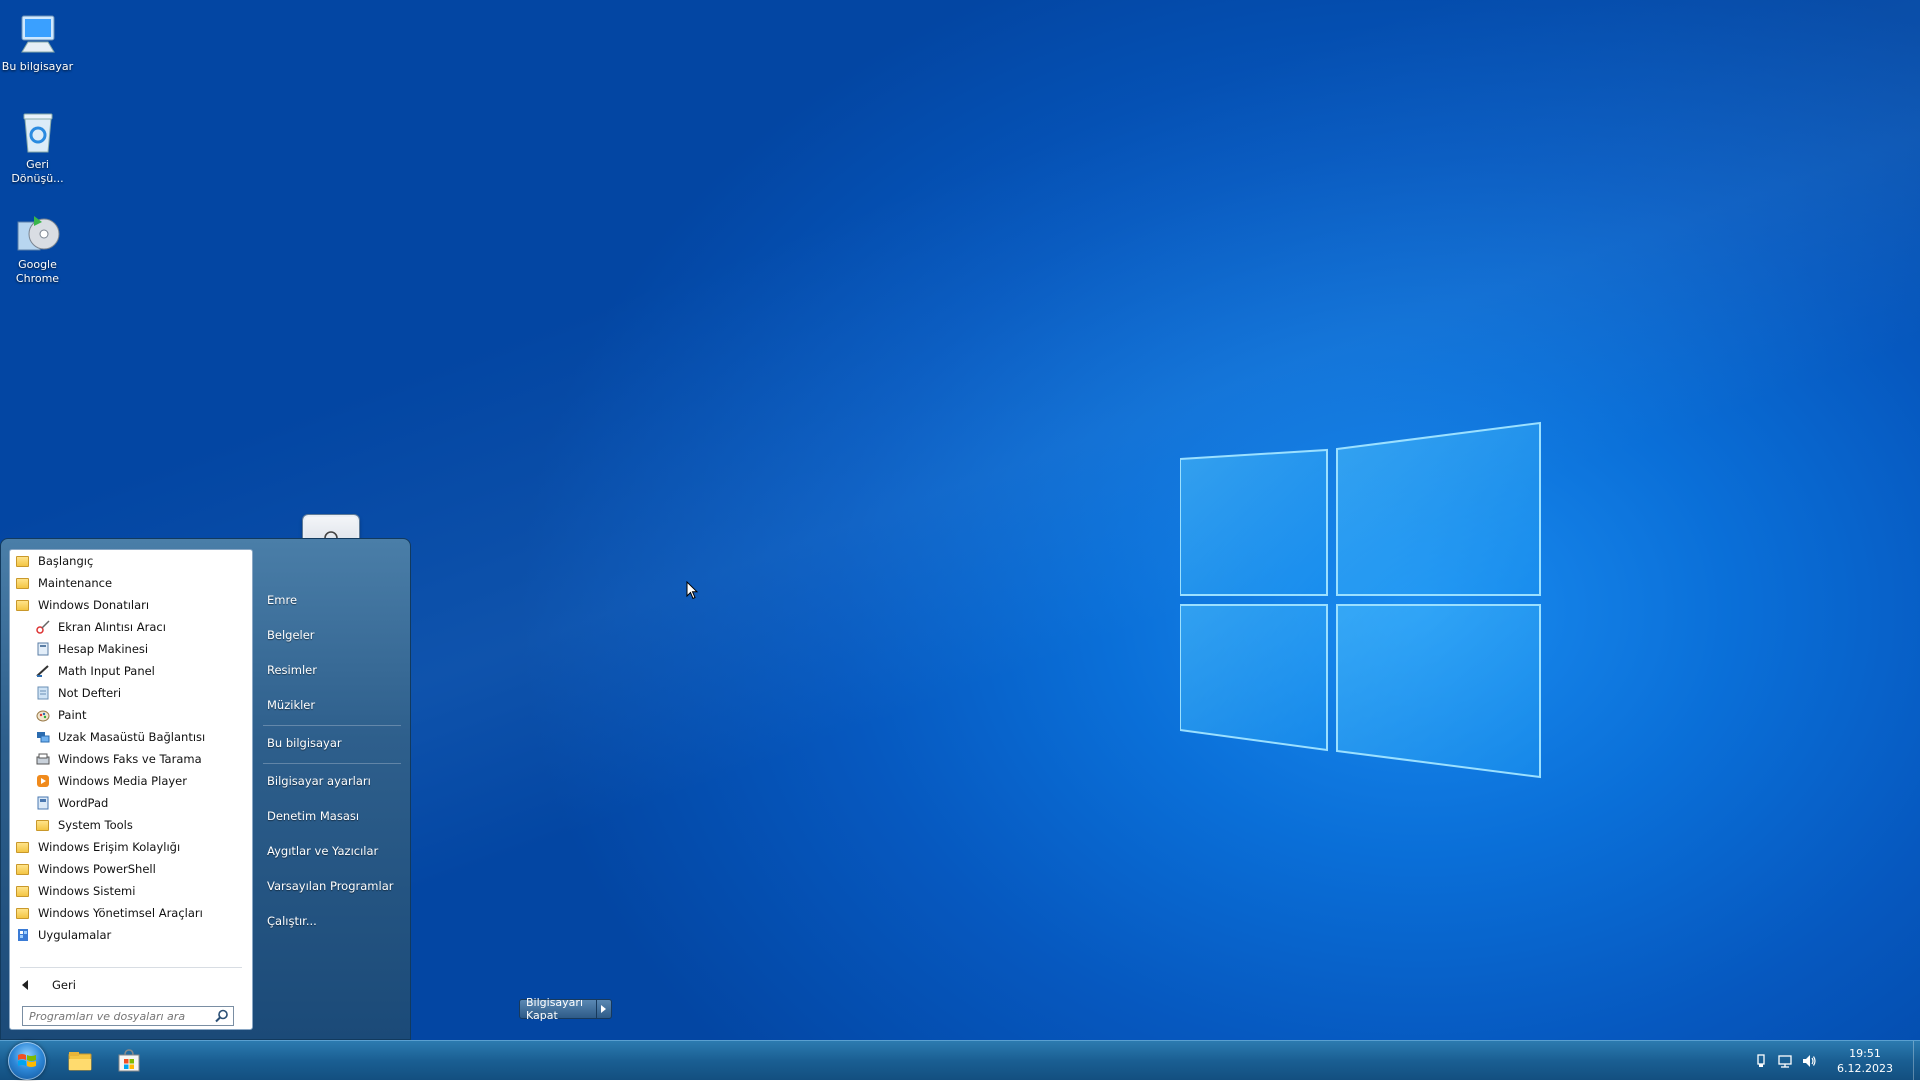  Describe the element at coordinates (120, 913) in the screenshot. I see `program-item-label: Windows Yönetimsel Araçları` at that location.